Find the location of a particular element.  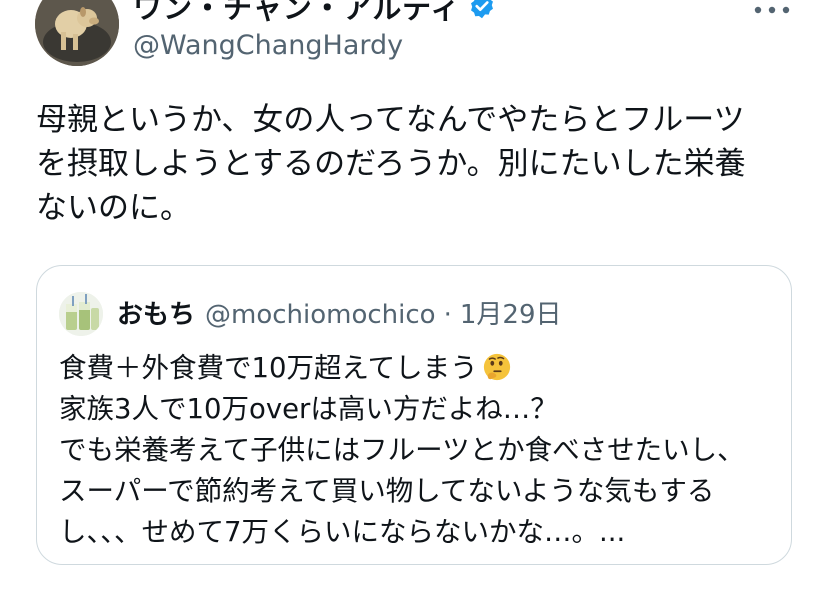

author-display-name: ワン・チャン・アルディ is located at coordinates (296, 13).